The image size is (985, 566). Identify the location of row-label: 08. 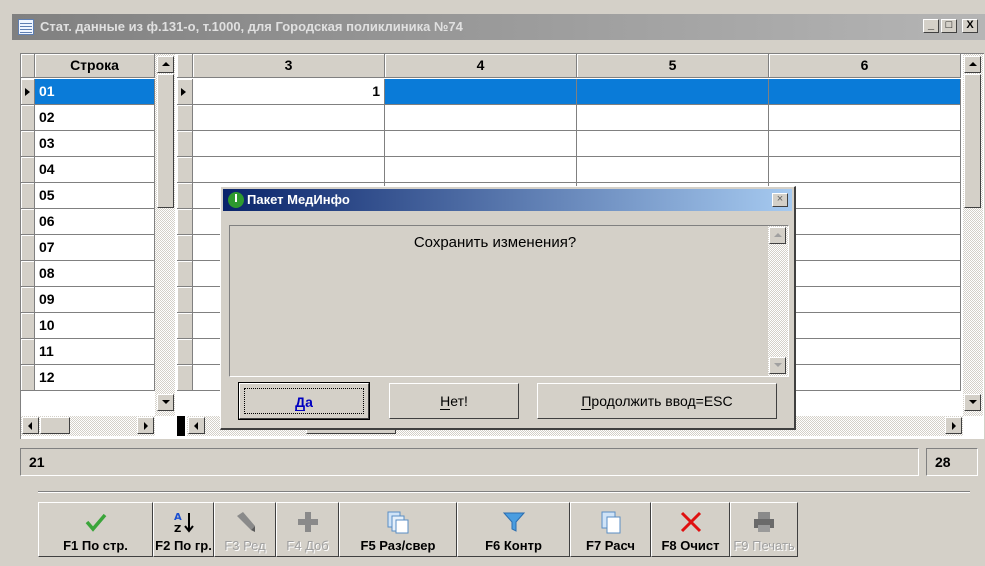
(95, 274).